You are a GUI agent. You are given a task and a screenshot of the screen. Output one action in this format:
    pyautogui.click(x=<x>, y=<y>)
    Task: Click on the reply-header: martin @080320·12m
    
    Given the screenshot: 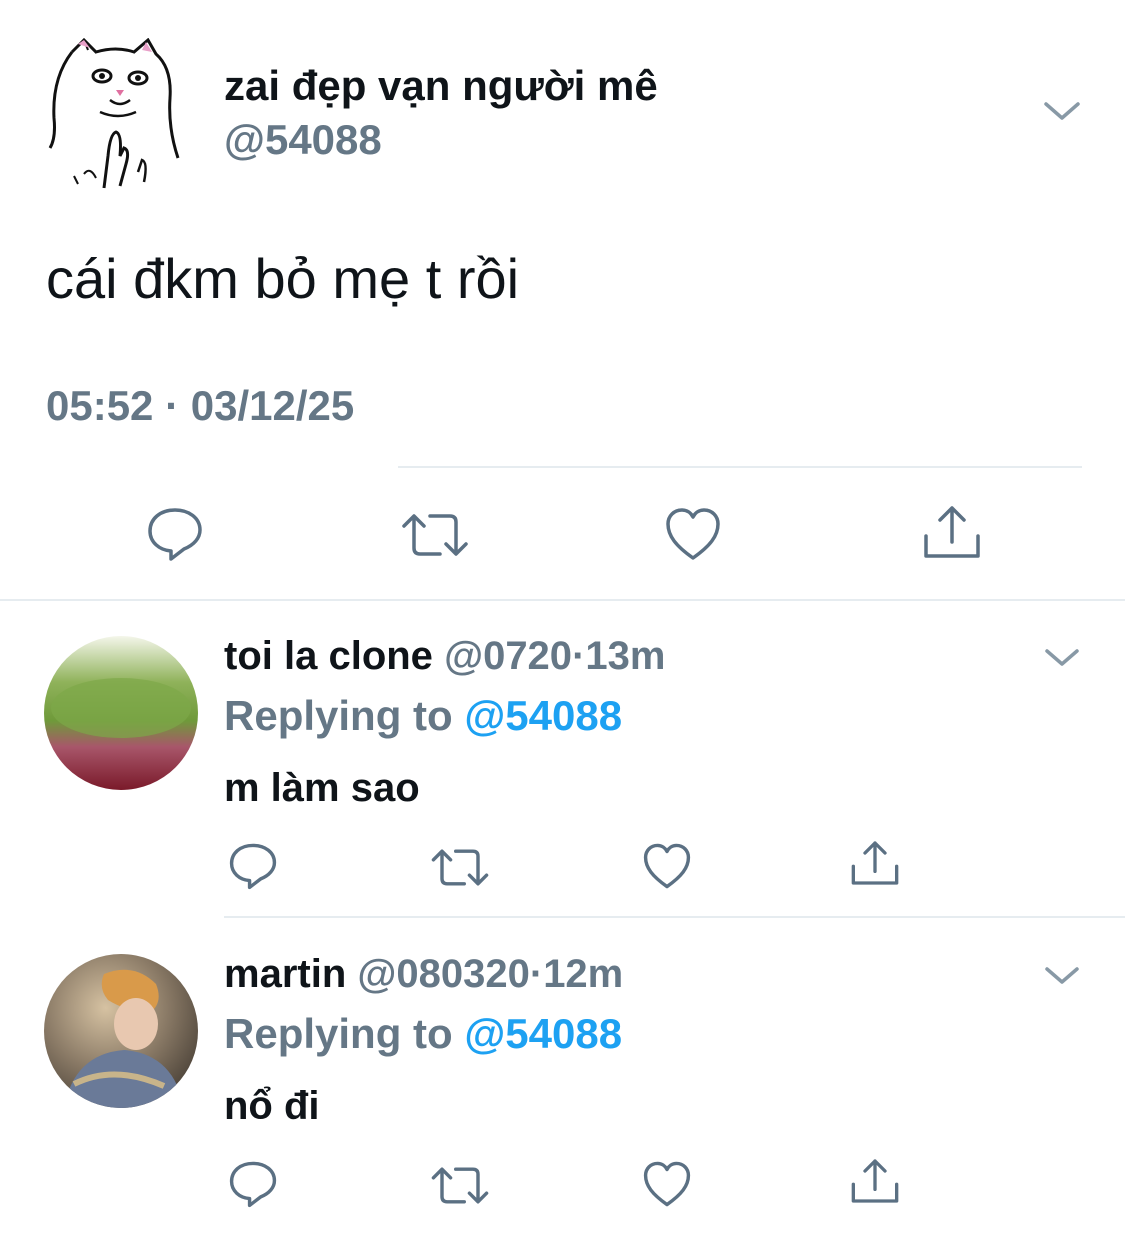 What is the action you would take?
    pyautogui.click(x=423, y=974)
    